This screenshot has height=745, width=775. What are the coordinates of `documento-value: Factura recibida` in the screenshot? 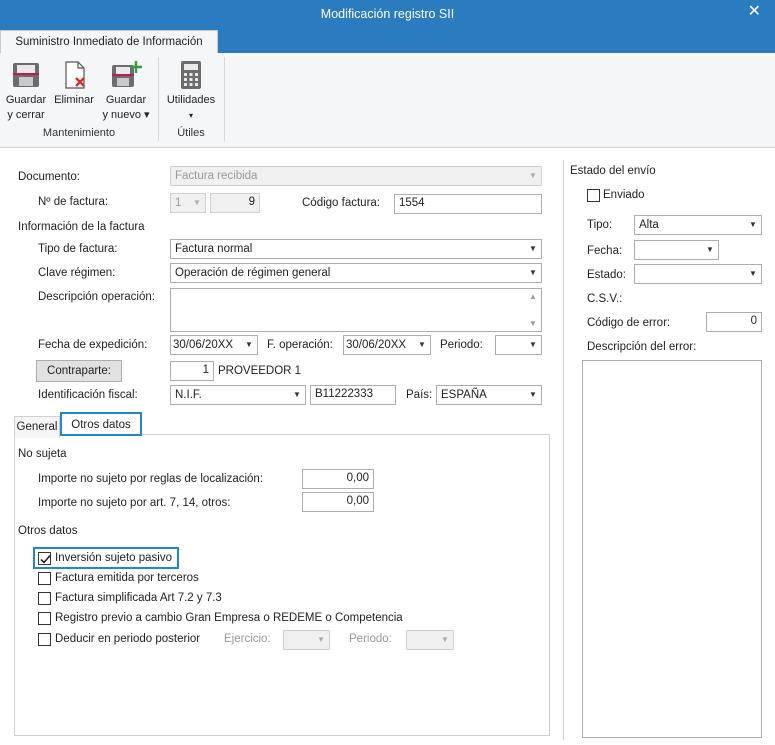 It's located at (216, 176).